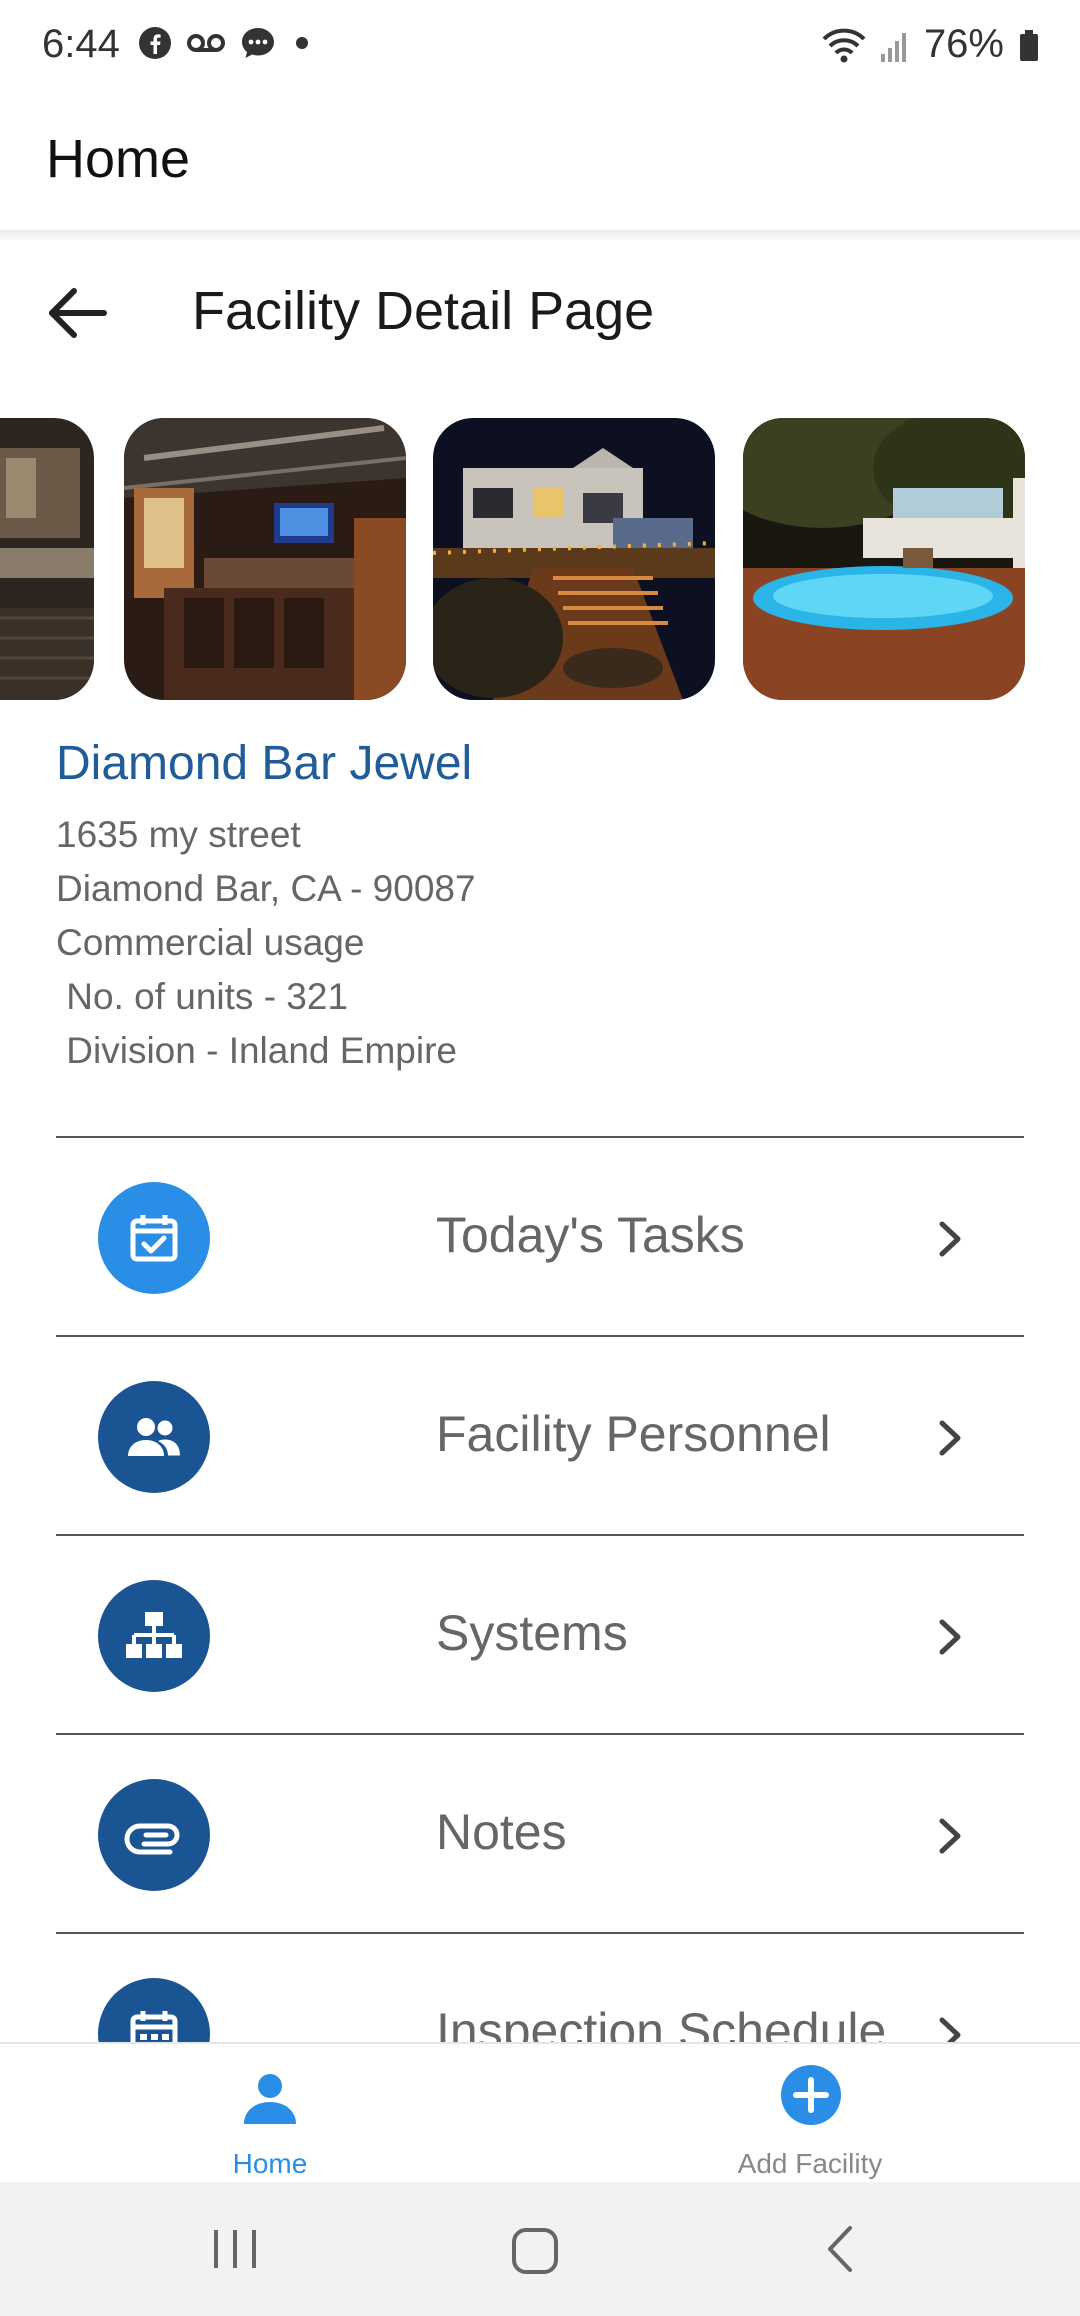  Describe the element at coordinates (266, 888) in the screenshot. I see `facility-address-line2: Diamond Bar, CA - 90087` at that location.